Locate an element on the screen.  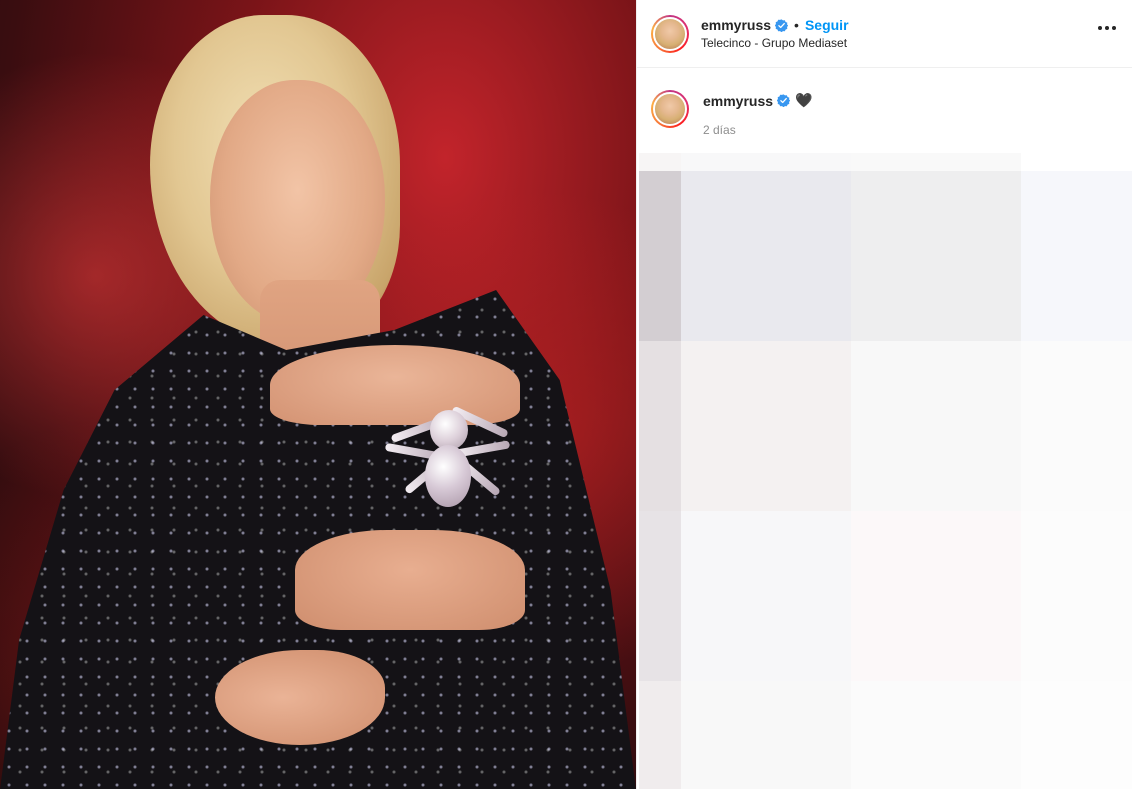
caption-line: emmyruss 🖤 is located at coordinates (757, 100).